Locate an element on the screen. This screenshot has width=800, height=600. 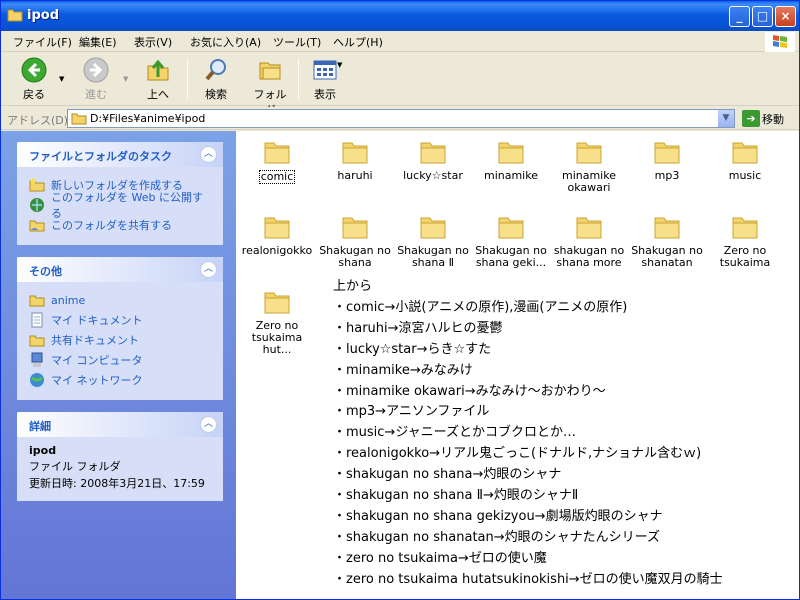
note-line: ・shakugan no shanatan→灼眼のシャナたんシリーズ is located at coordinates (496, 537).